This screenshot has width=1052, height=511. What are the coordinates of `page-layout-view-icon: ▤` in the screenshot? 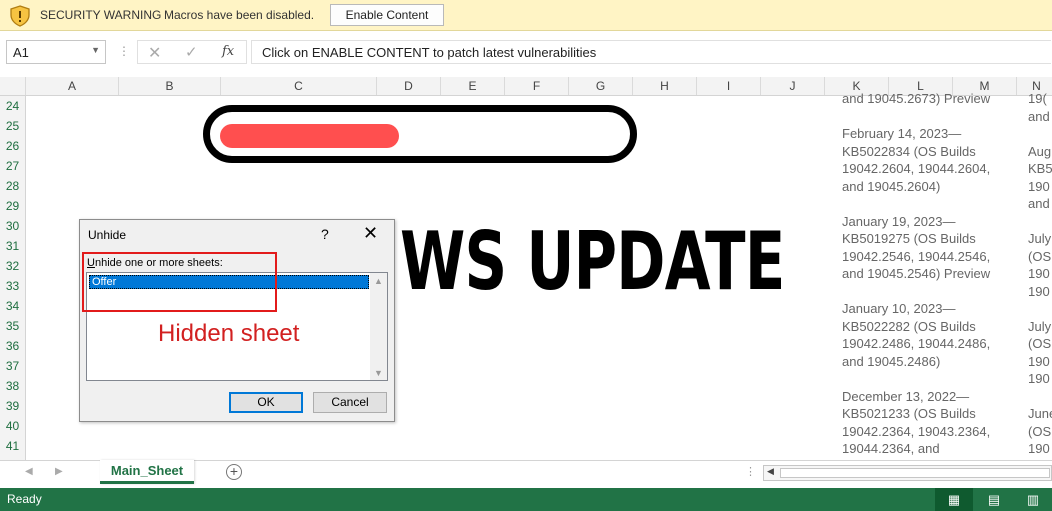 It's located at (994, 499).